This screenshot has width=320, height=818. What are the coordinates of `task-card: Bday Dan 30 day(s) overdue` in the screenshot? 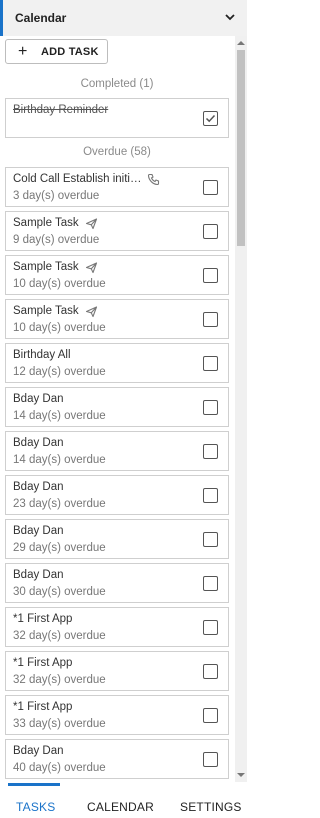 It's located at (117, 583).